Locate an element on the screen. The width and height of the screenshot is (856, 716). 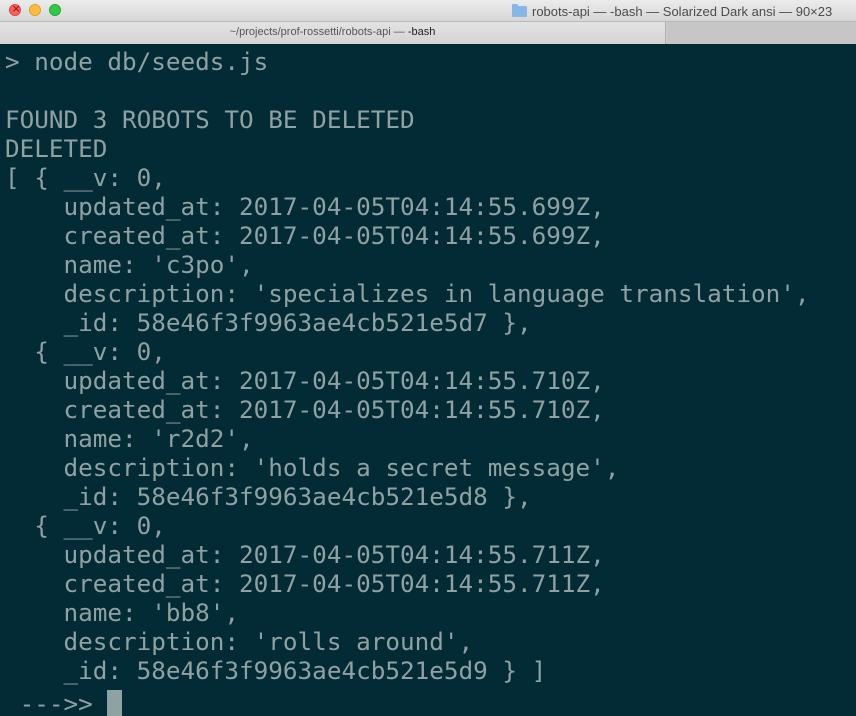
prompt-line: --->> is located at coordinates (430, 702).